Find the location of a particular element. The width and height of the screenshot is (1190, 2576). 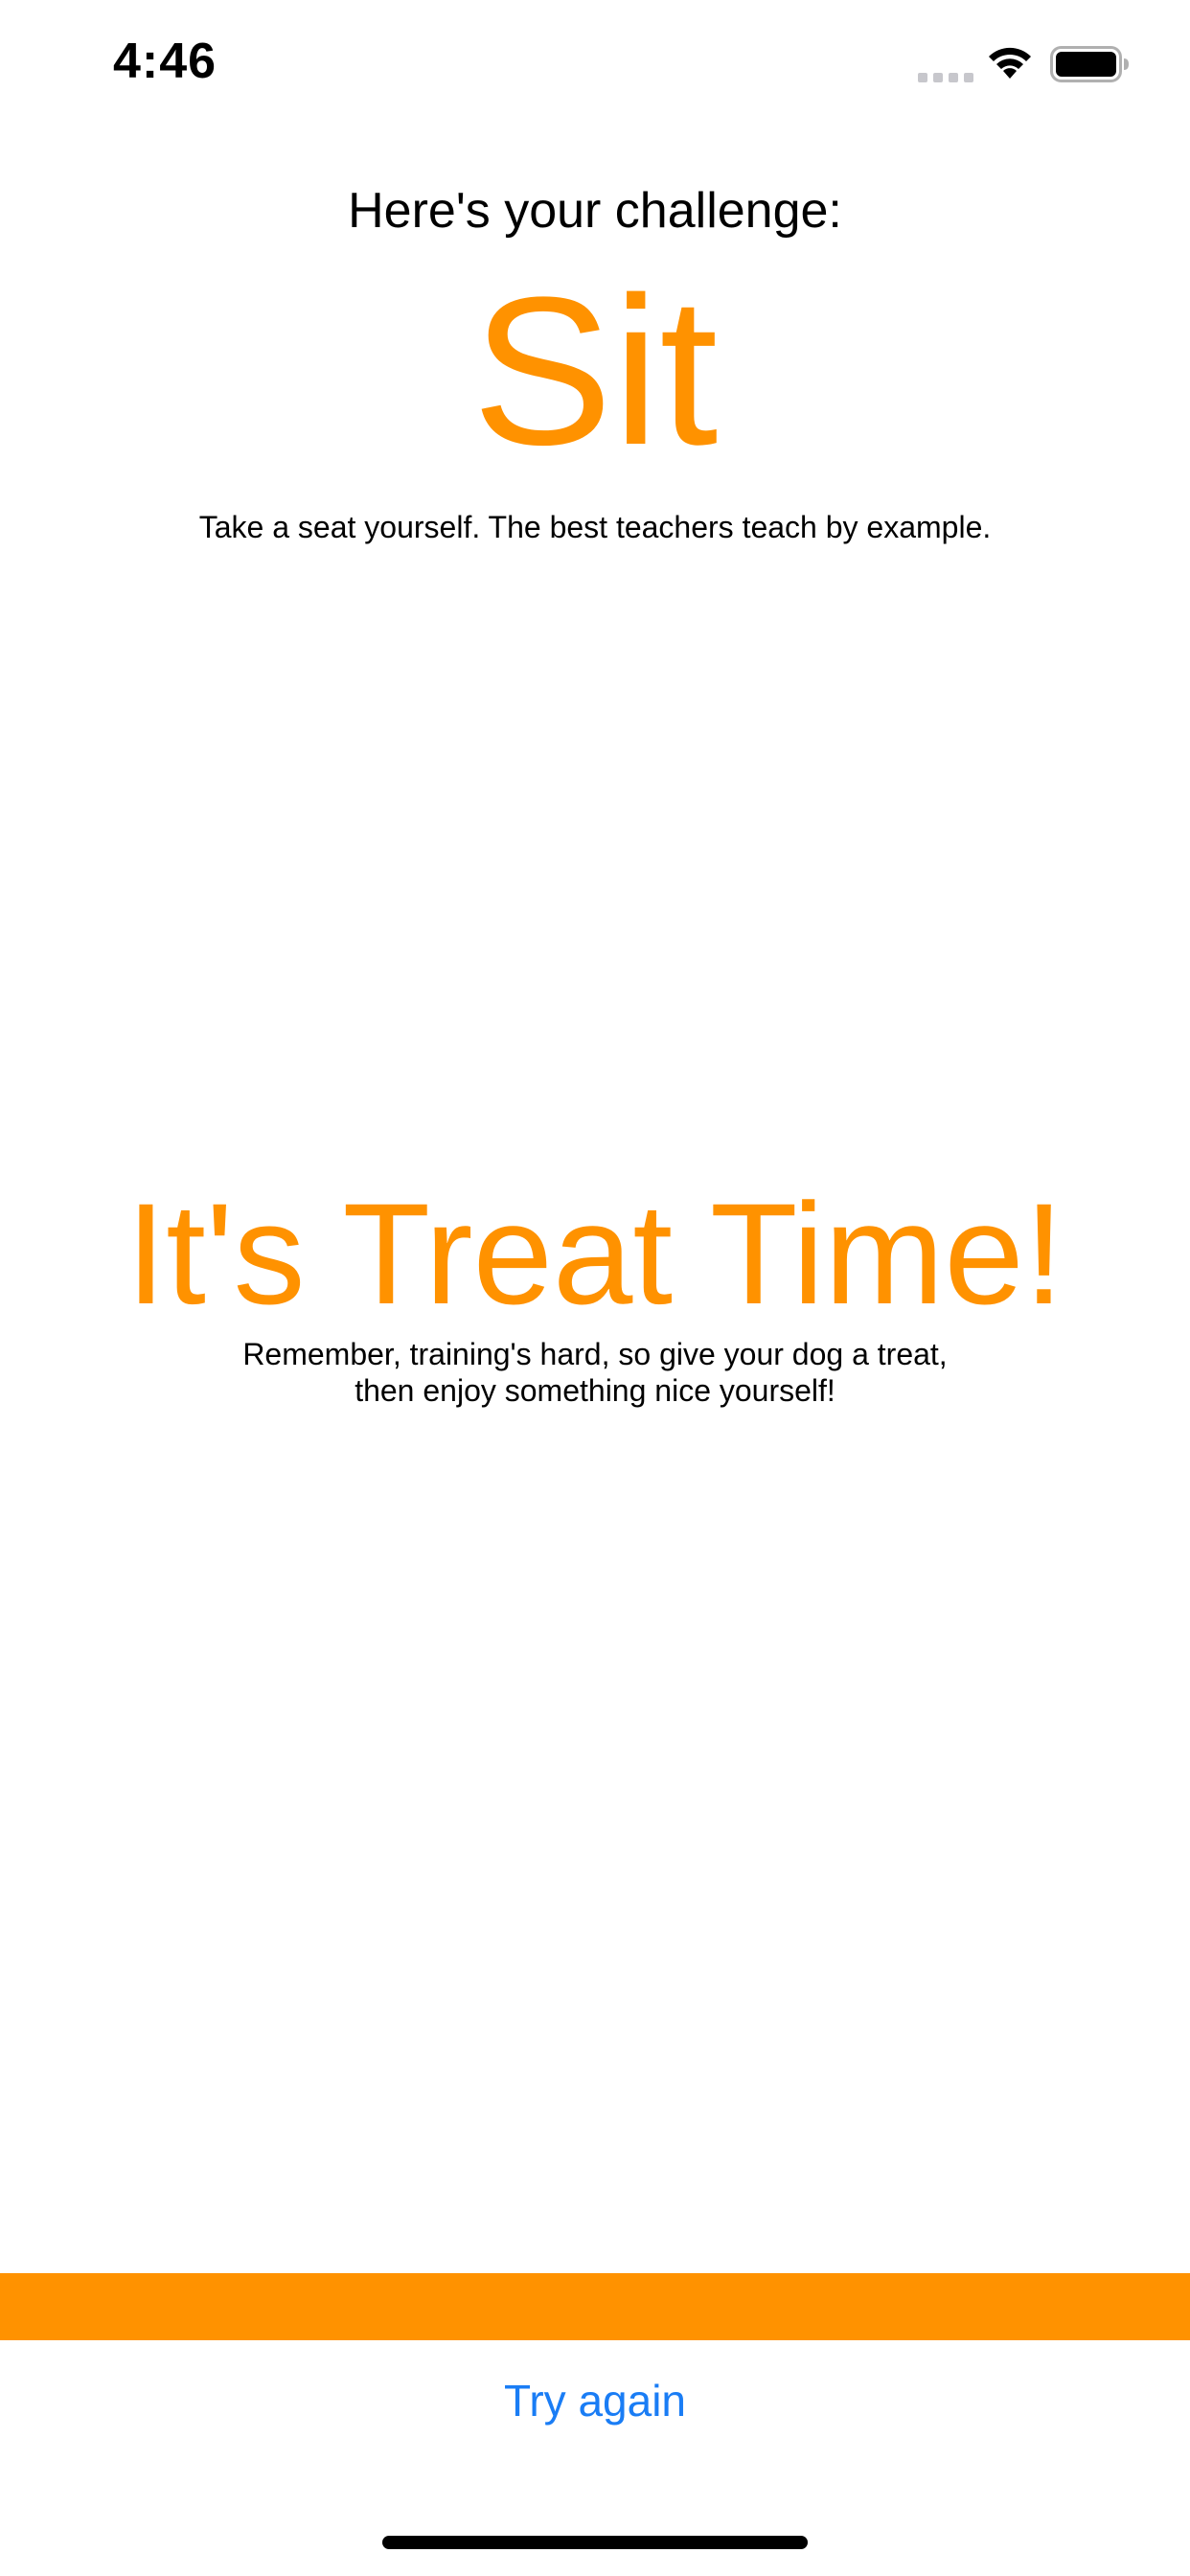

status-bar: 4:46 is located at coordinates (595, 67).